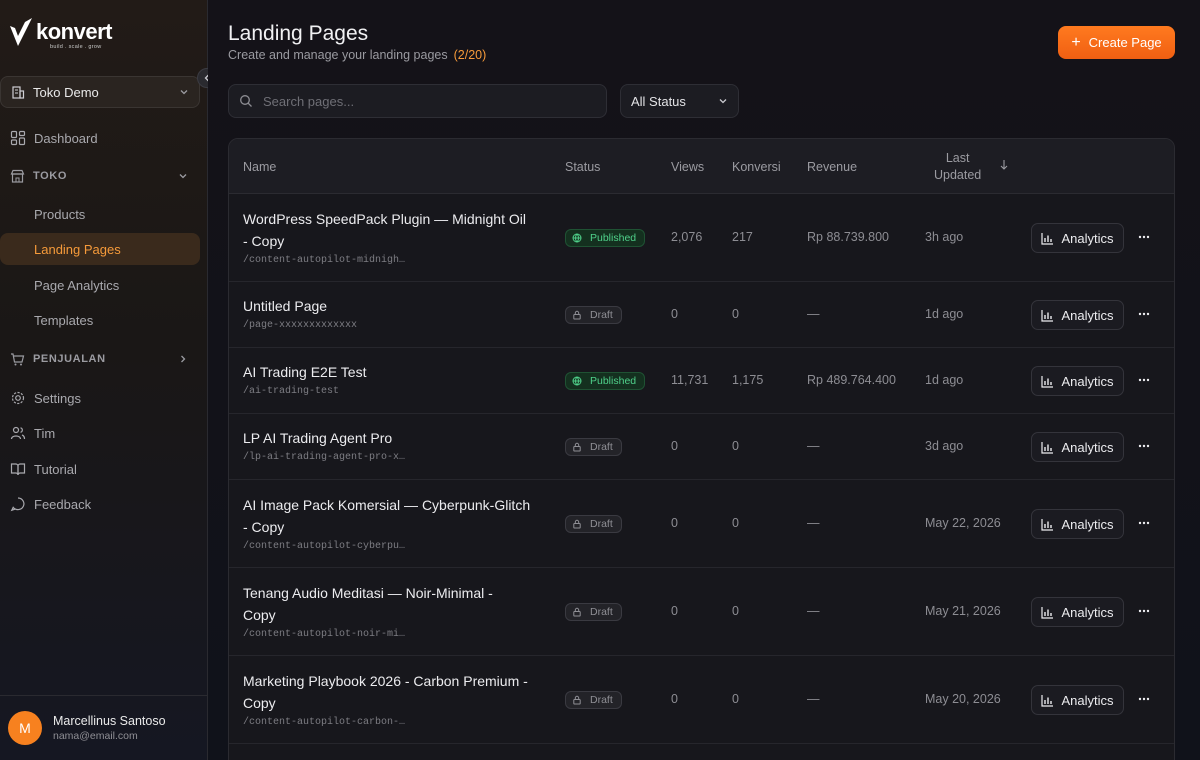  Describe the element at coordinates (735, 523) in the screenshot. I see `konversi-value: 0` at that location.